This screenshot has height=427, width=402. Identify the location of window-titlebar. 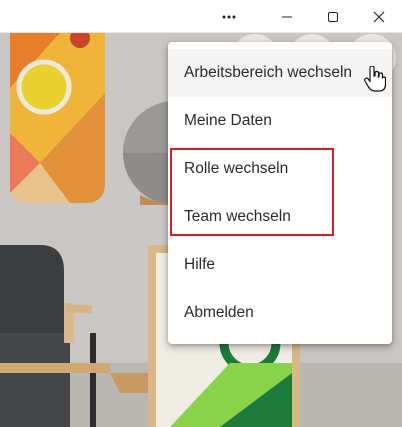
(201, 16).